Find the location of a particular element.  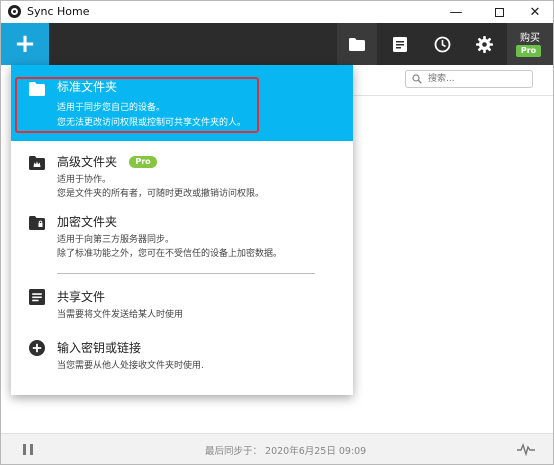

minimize-button: — is located at coordinates (456, 12).